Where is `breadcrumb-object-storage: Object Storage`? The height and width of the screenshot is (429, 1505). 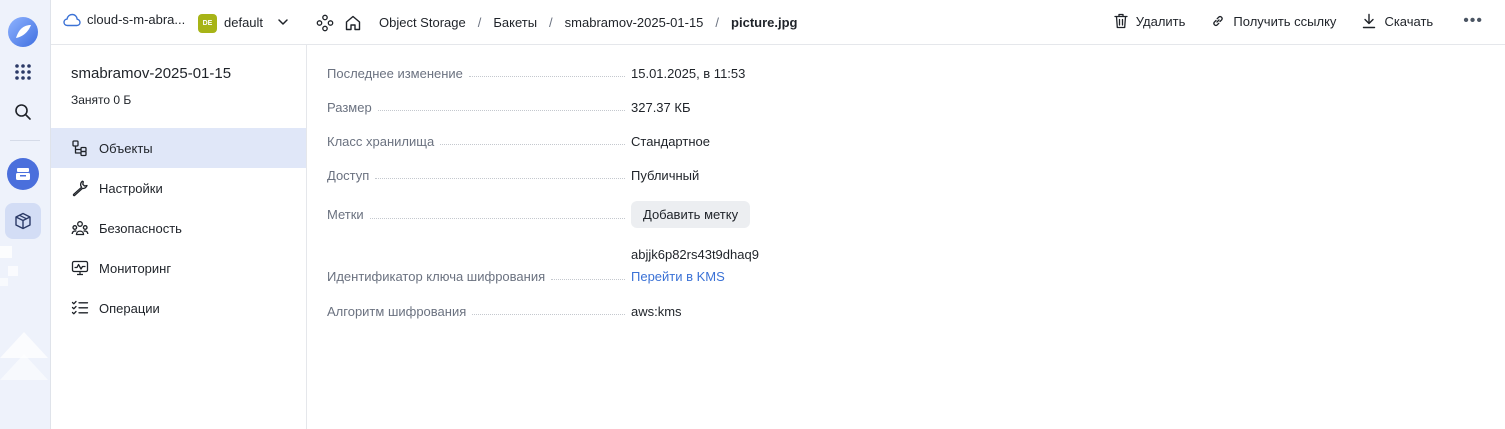
breadcrumb-object-storage: Object Storage is located at coordinates (422, 22).